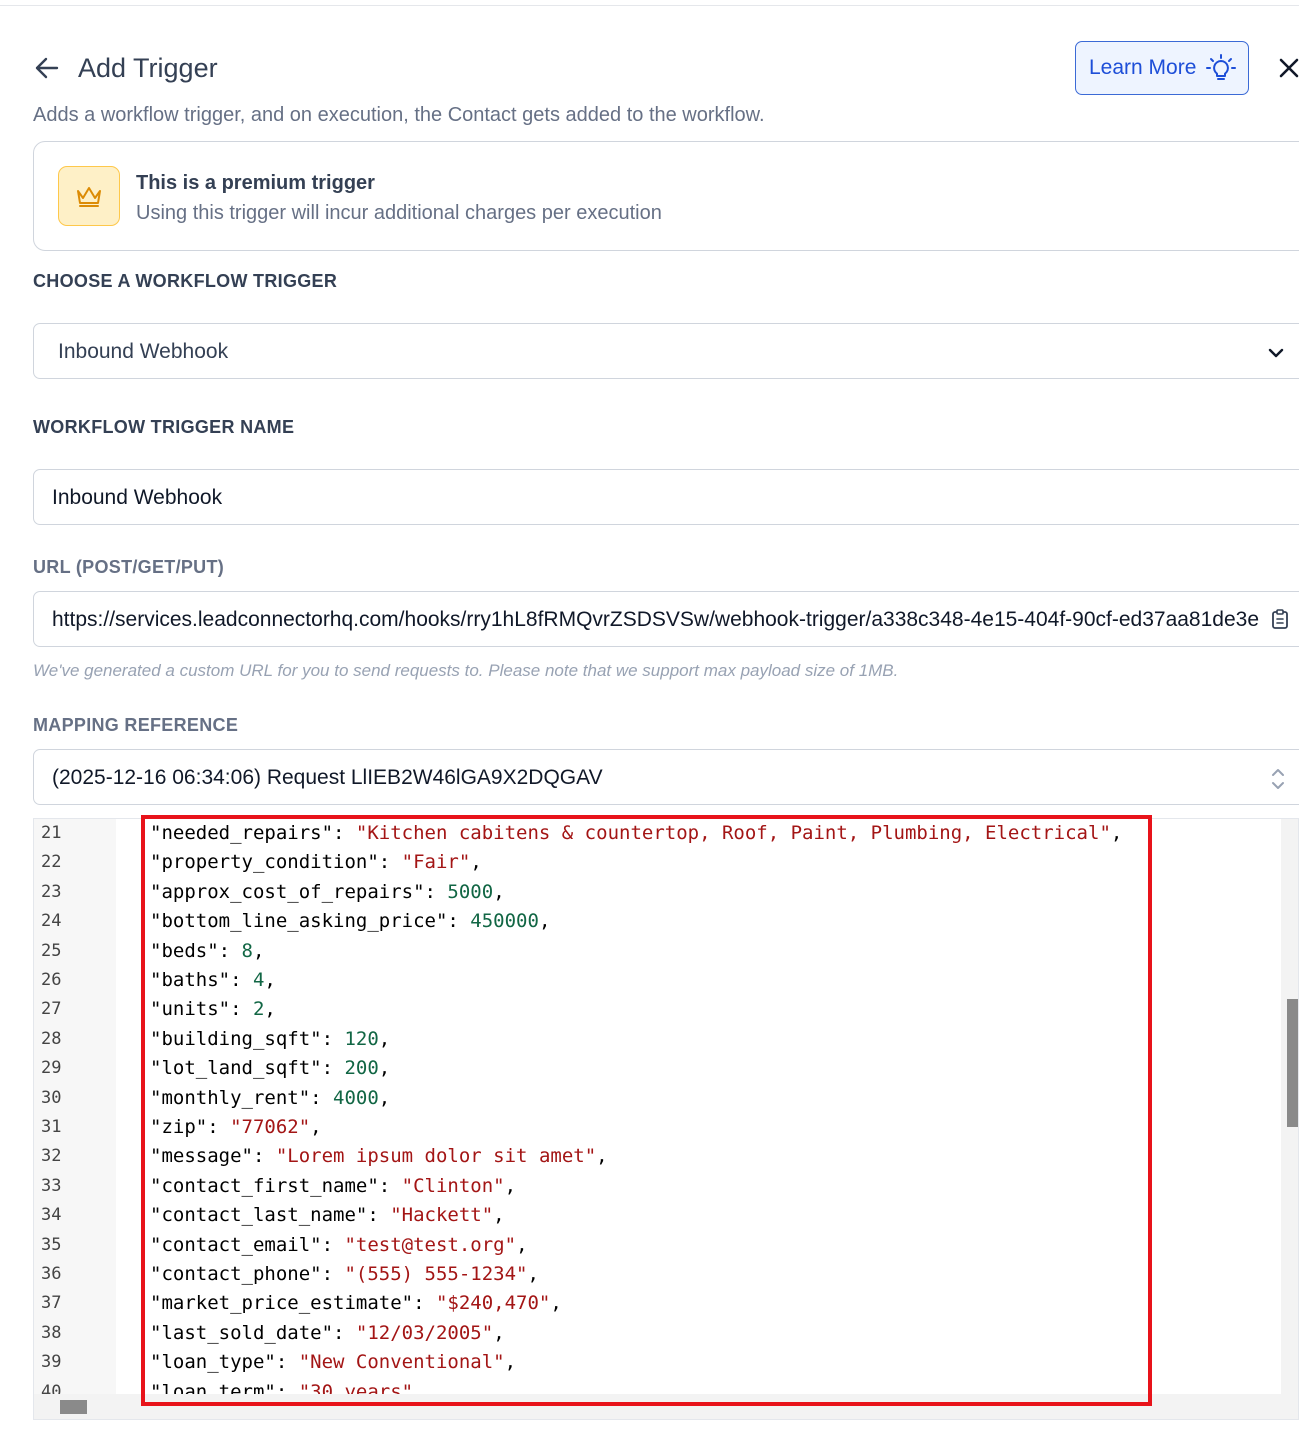  Describe the element at coordinates (649, 5) in the screenshot. I see `top-divider` at that location.